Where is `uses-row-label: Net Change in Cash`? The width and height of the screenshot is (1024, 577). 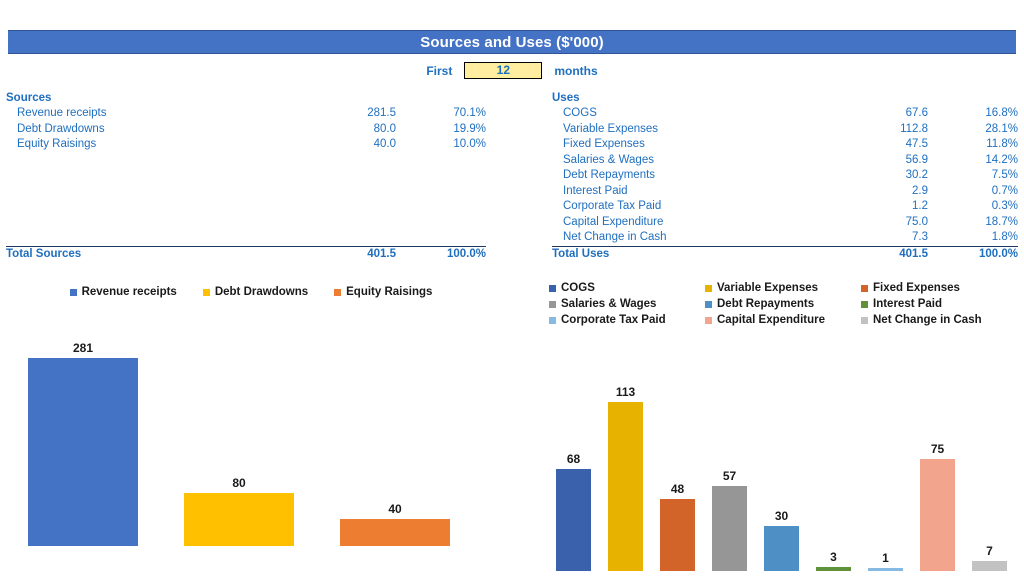
uses-row-label: Net Change in Cash is located at coordinates (615, 237).